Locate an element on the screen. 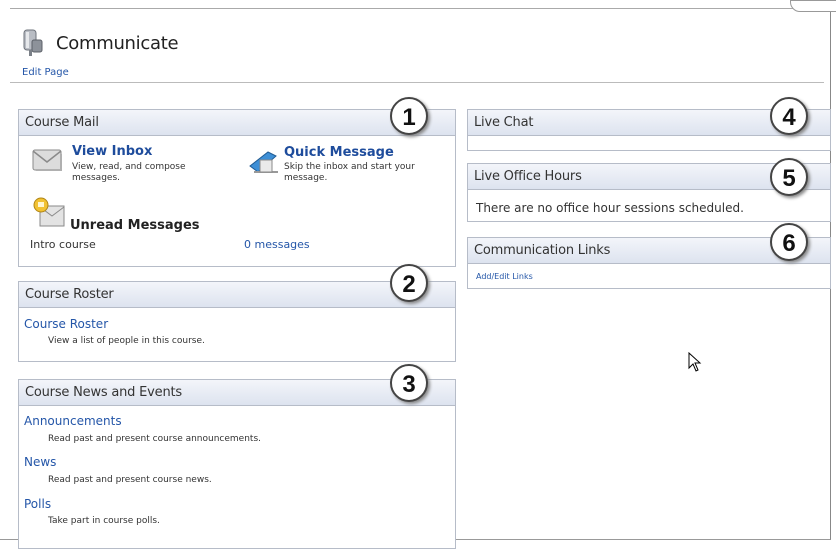  view-inbox-link: View Inbox is located at coordinates (112, 151).